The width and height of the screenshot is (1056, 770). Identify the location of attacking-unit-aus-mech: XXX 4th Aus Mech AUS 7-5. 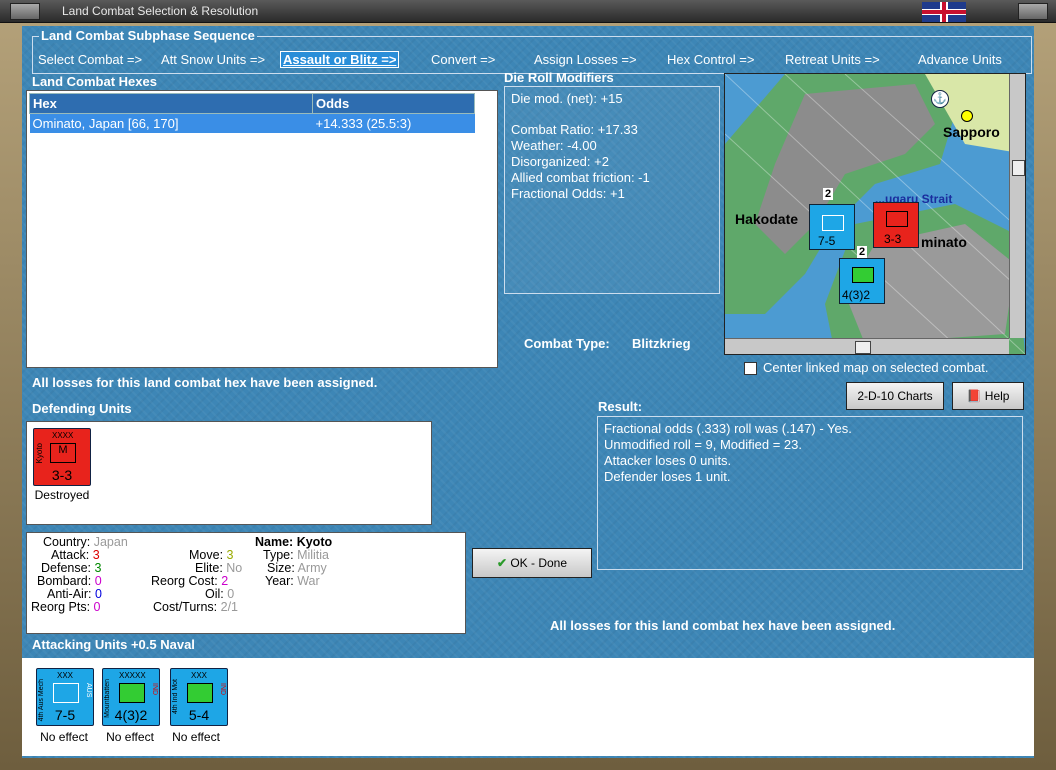
(65, 697).